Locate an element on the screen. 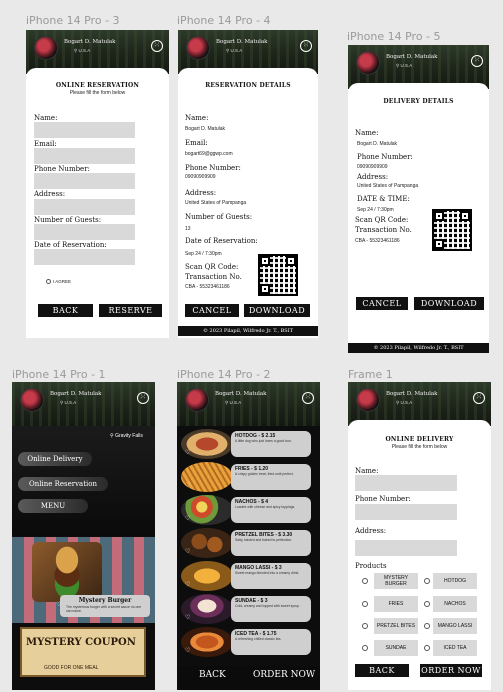  page-subtitle: Please fill the form below is located at coordinates (419, 447).